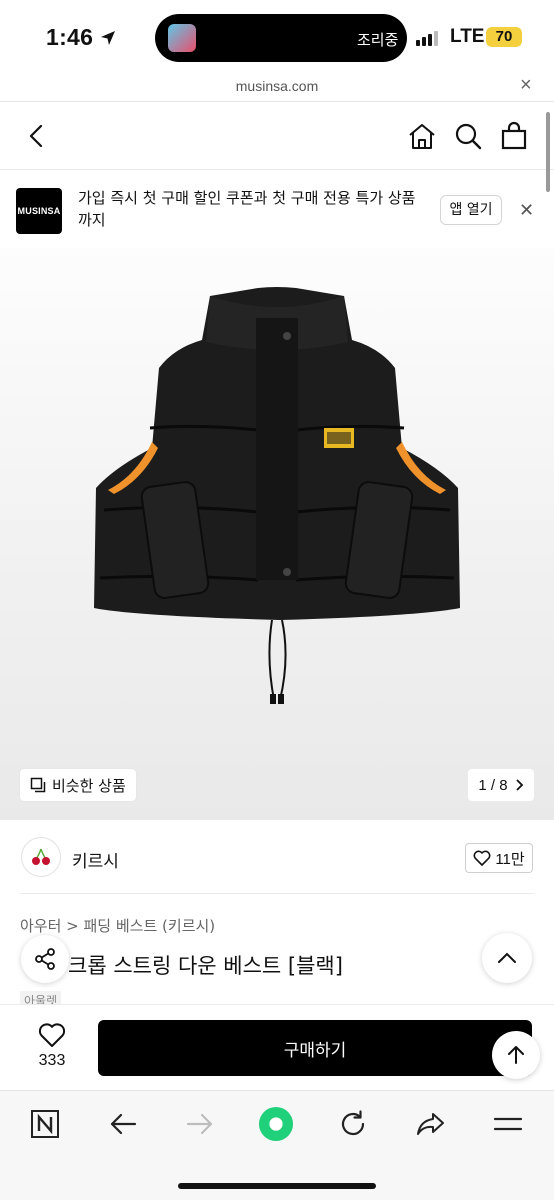  I want to click on brand-avatar, so click(41, 857).